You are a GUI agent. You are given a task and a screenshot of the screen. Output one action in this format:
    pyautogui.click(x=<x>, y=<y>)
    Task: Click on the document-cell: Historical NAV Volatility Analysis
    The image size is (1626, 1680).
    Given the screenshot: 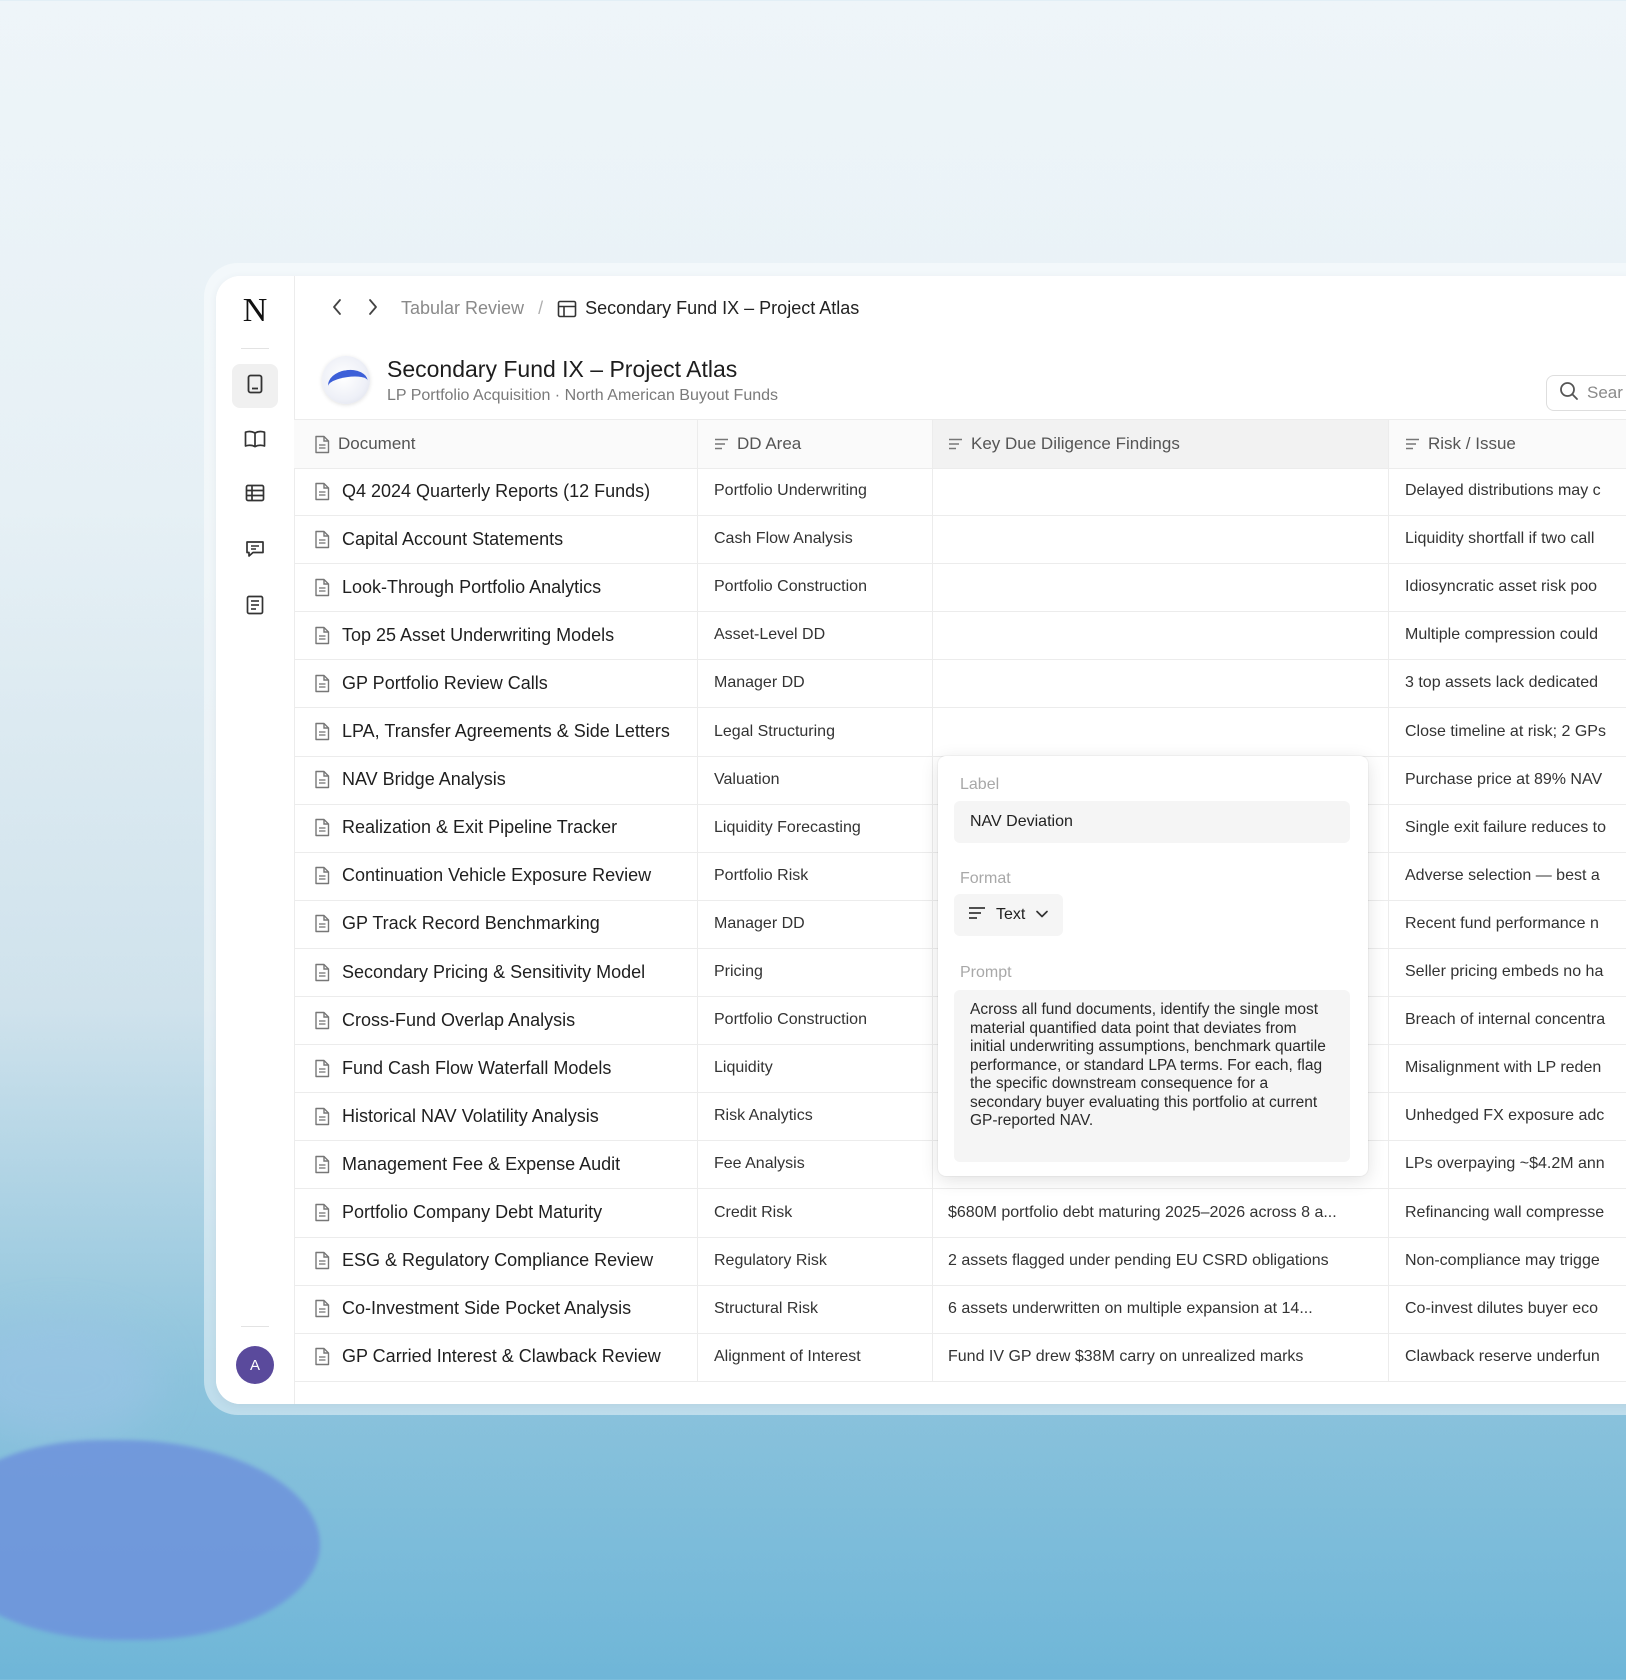 What is the action you would take?
    pyautogui.click(x=496, y=1116)
    